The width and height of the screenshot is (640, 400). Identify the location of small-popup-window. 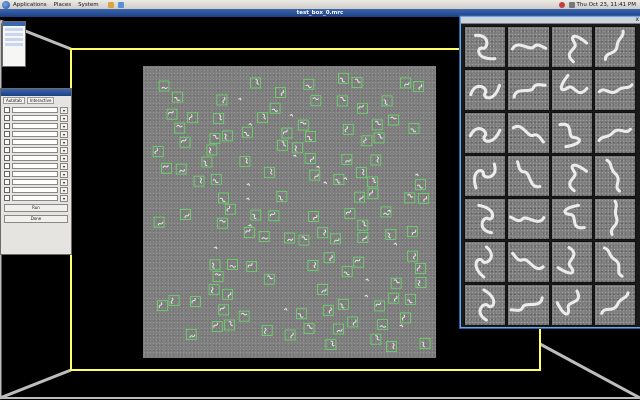
(14, 44).